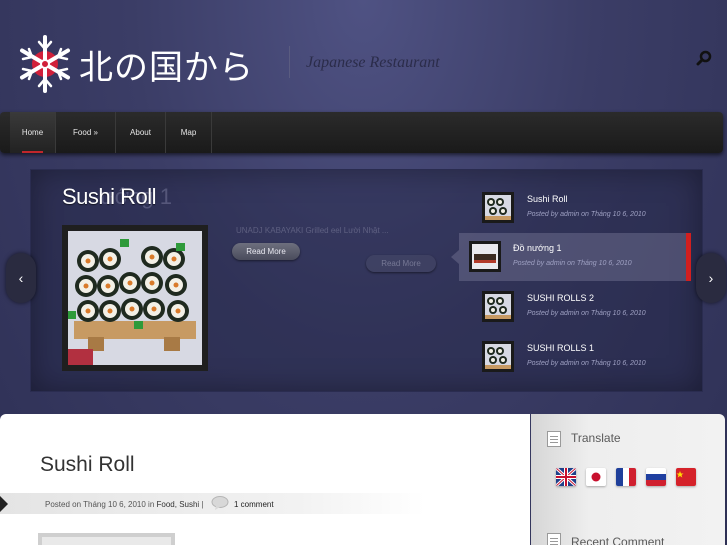  I want to click on thumb-title: SUSHI ROLLS 1, so click(561, 348).